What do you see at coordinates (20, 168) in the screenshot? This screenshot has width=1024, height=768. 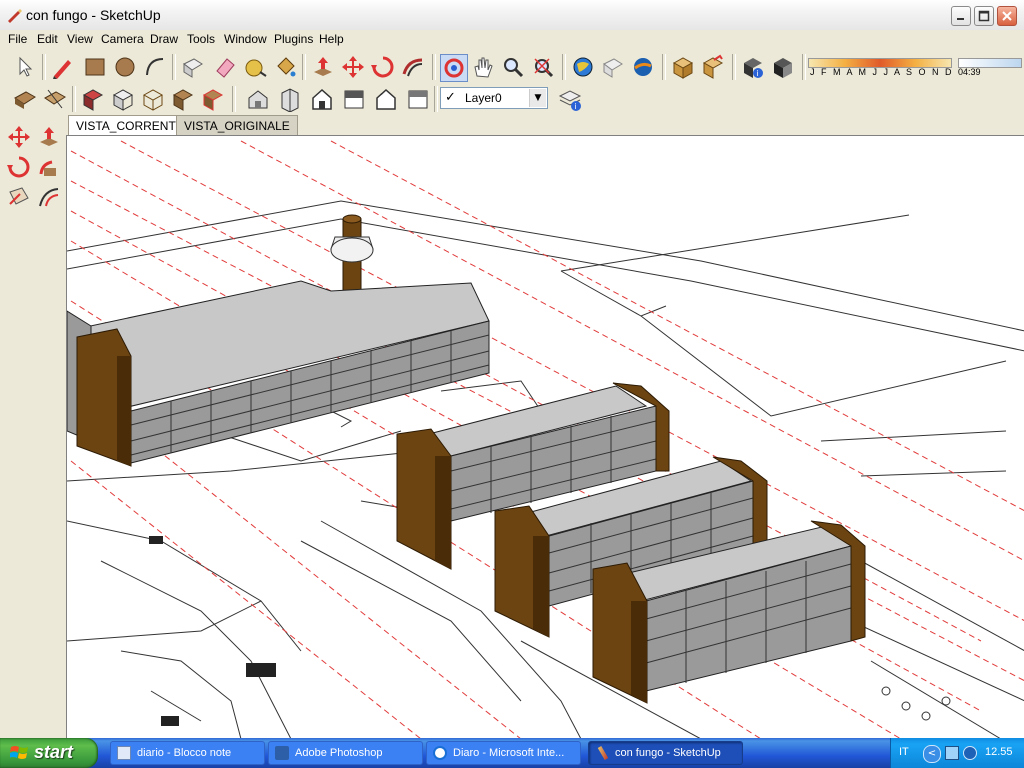 I see `sidebar-rotate-tool` at bounding box center [20, 168].